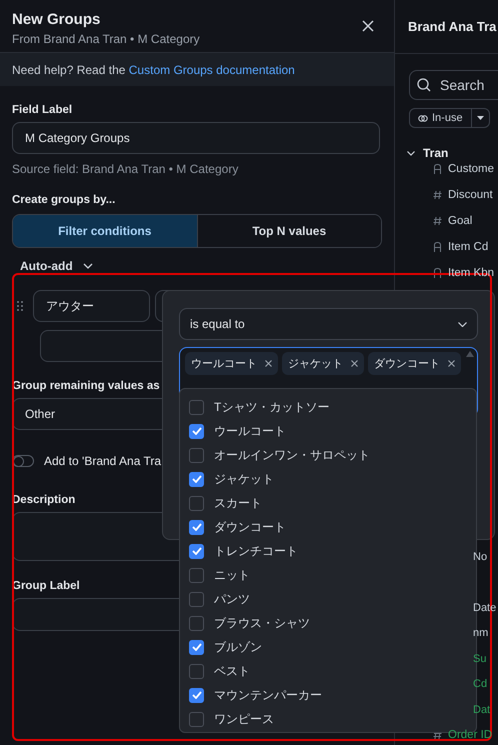 The width and height of the screenshot is (498, 745). I want to click on close-icon, so click(368, 26).